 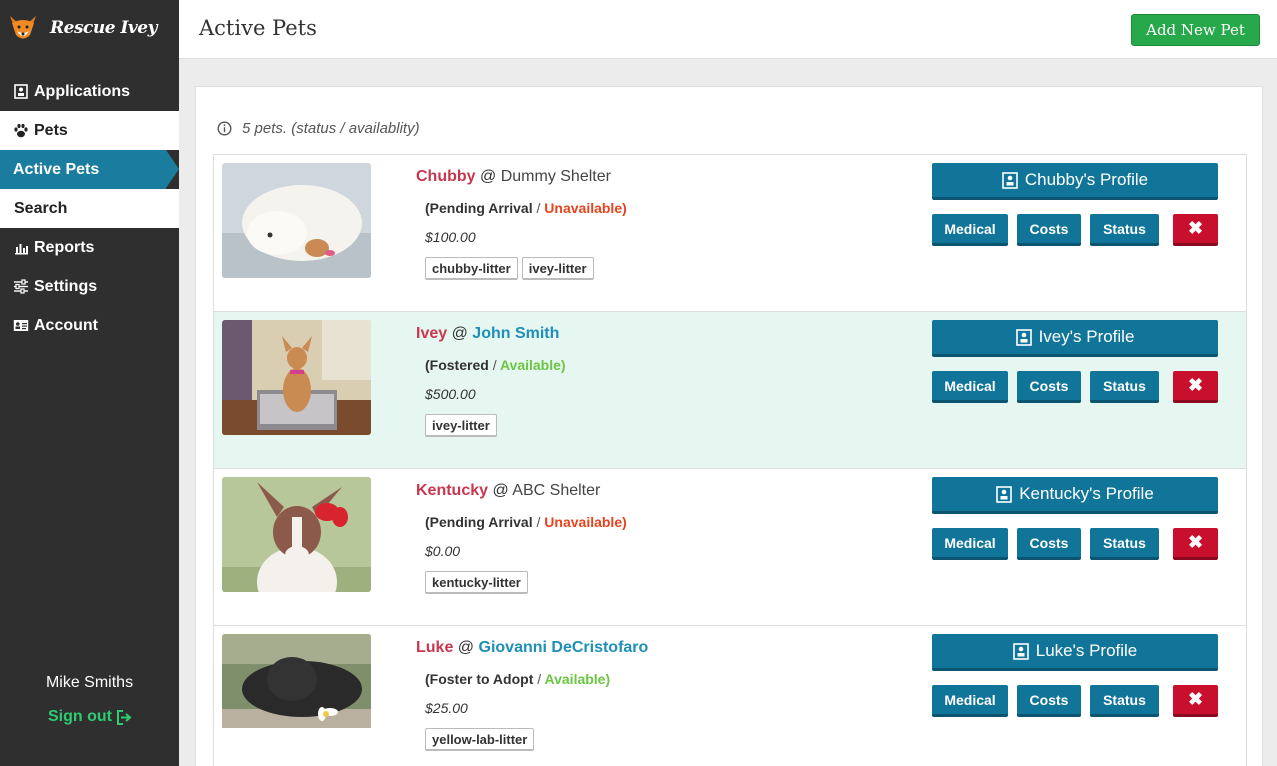 I want to click on status-text: (Pending Arrival, so click(x=479, y=522).